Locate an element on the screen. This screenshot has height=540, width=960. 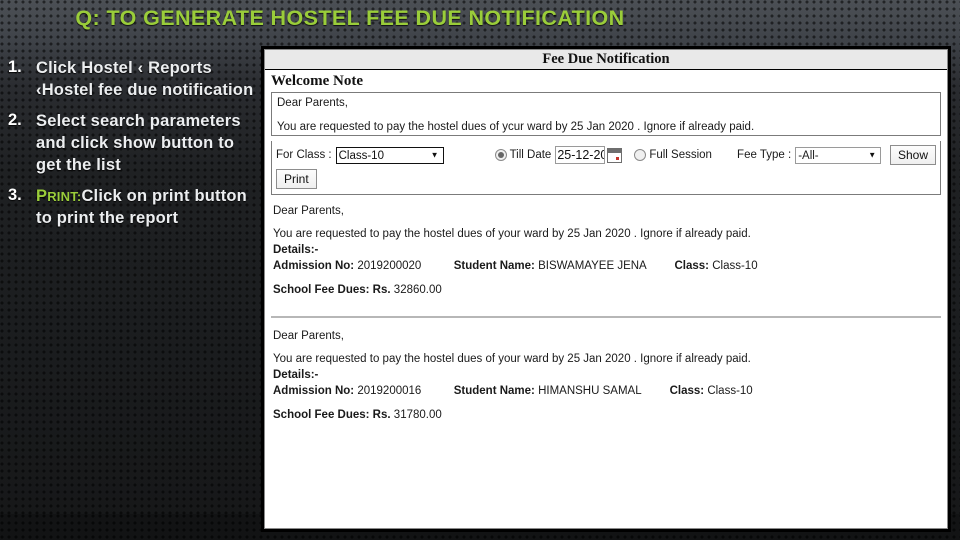
welcome-note-heading: Welcome Note is located at coordinates (317, 81).